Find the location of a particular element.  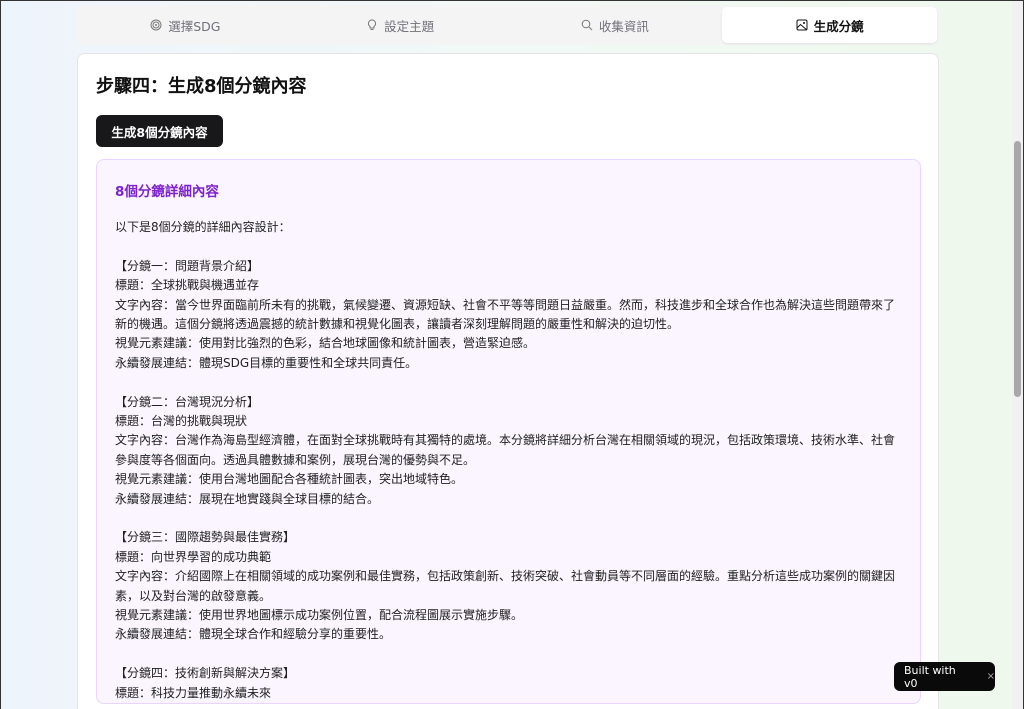

result-heading: 8個分鏡詳細內容 is located at coordinates (167, 192).